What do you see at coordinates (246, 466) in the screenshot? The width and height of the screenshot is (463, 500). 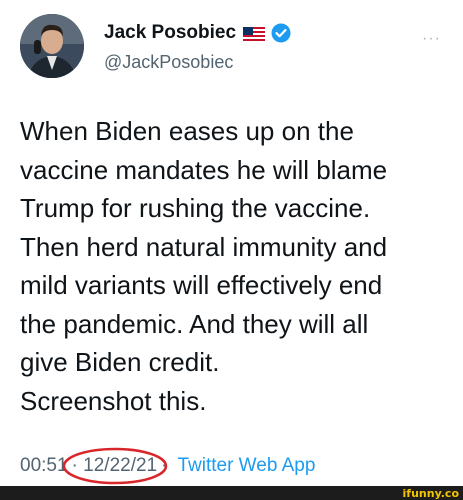 I see `tweet-source-app: Twitter Web App` at bounding box center [246, 466].